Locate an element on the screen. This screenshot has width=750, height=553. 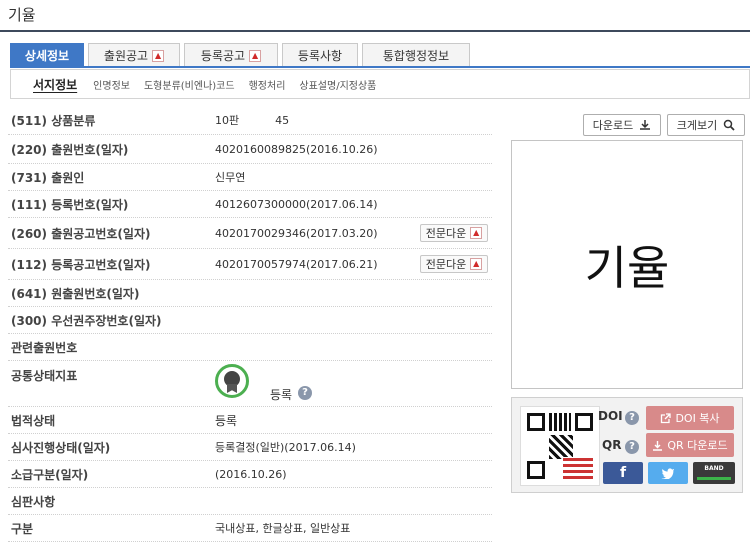
band-share-button: BAND is located at coordinates (714, 473).